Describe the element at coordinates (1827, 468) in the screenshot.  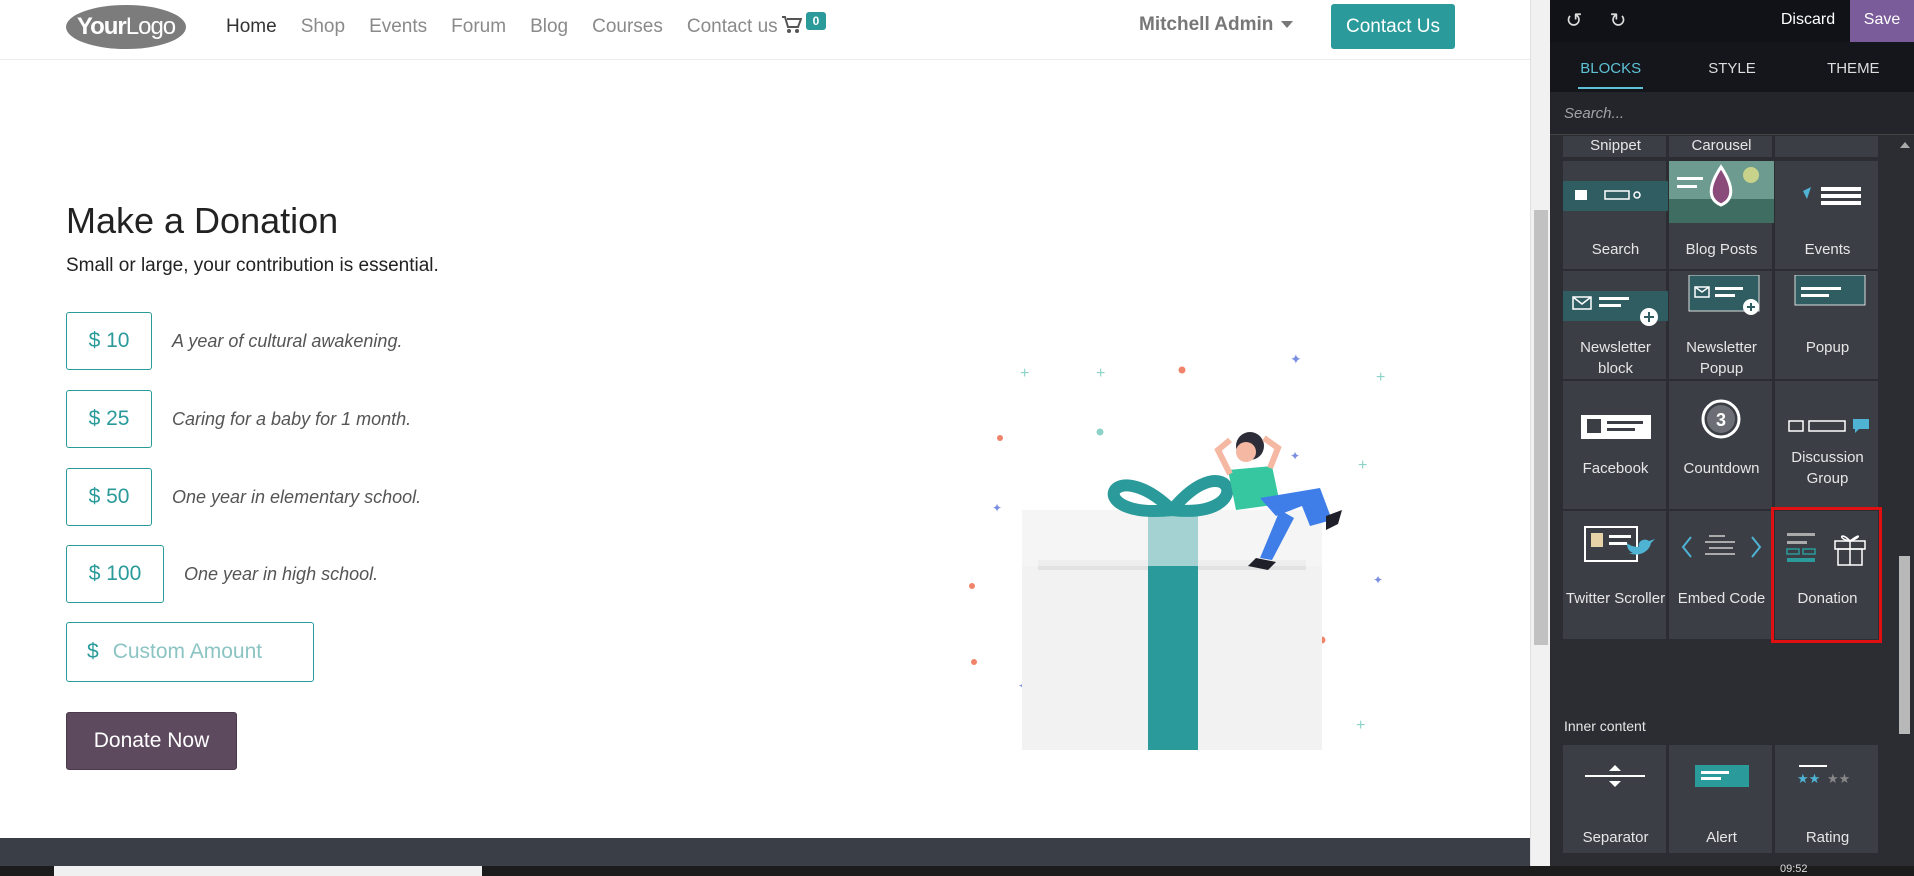
I see `block-label: Discussion Group` at that location.